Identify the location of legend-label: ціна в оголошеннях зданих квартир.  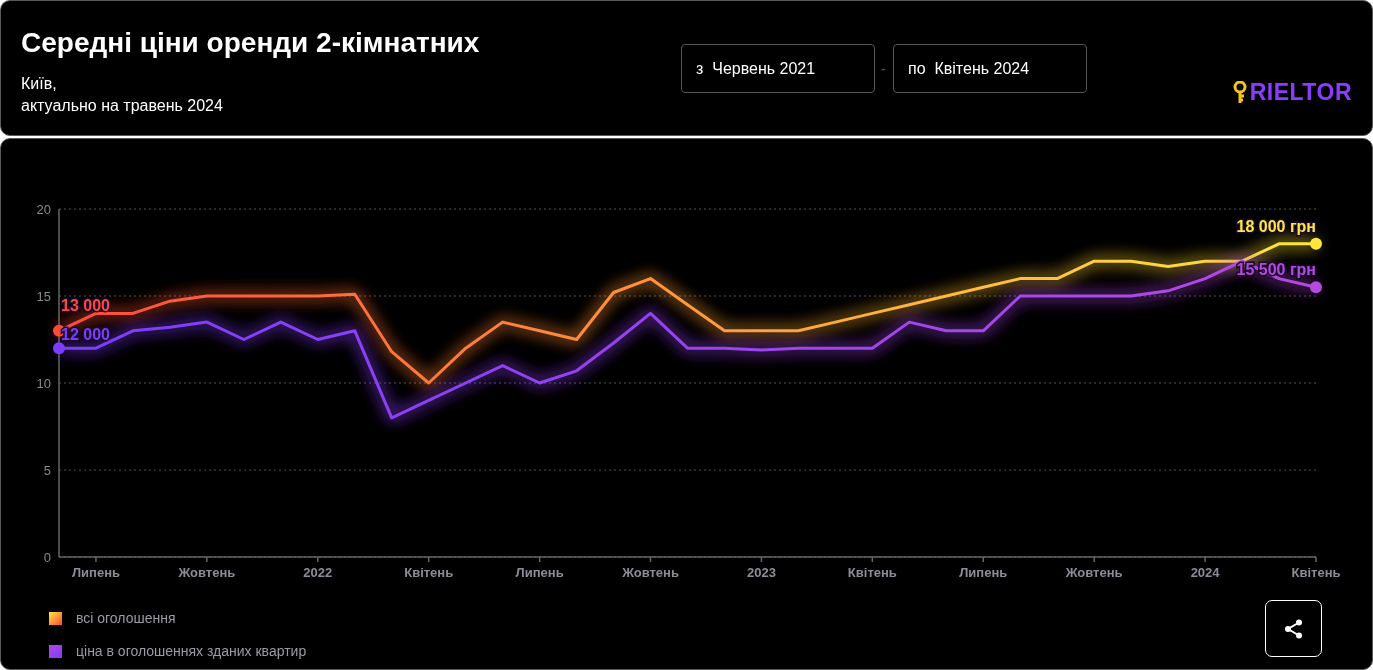
(191, 651).